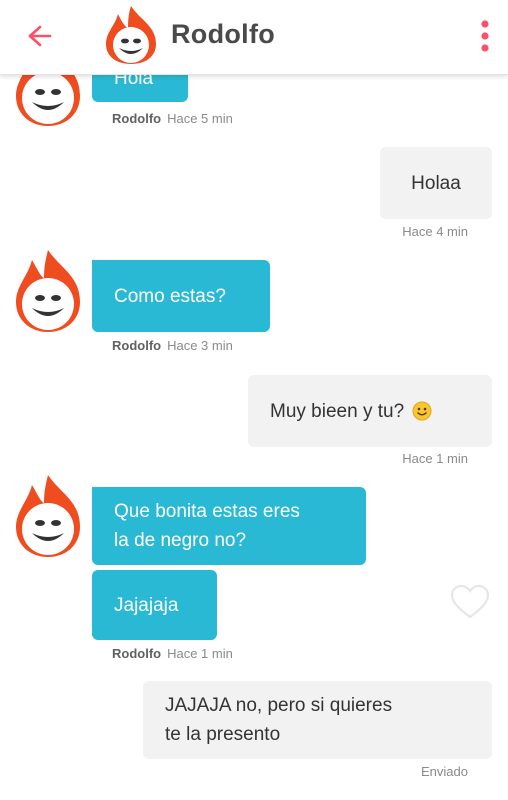 The height and width of the screenshot is (800, 508). Describe the element at coordinates (170, 296) in the screenshot. I see `message-text: Como estas?` at that location.